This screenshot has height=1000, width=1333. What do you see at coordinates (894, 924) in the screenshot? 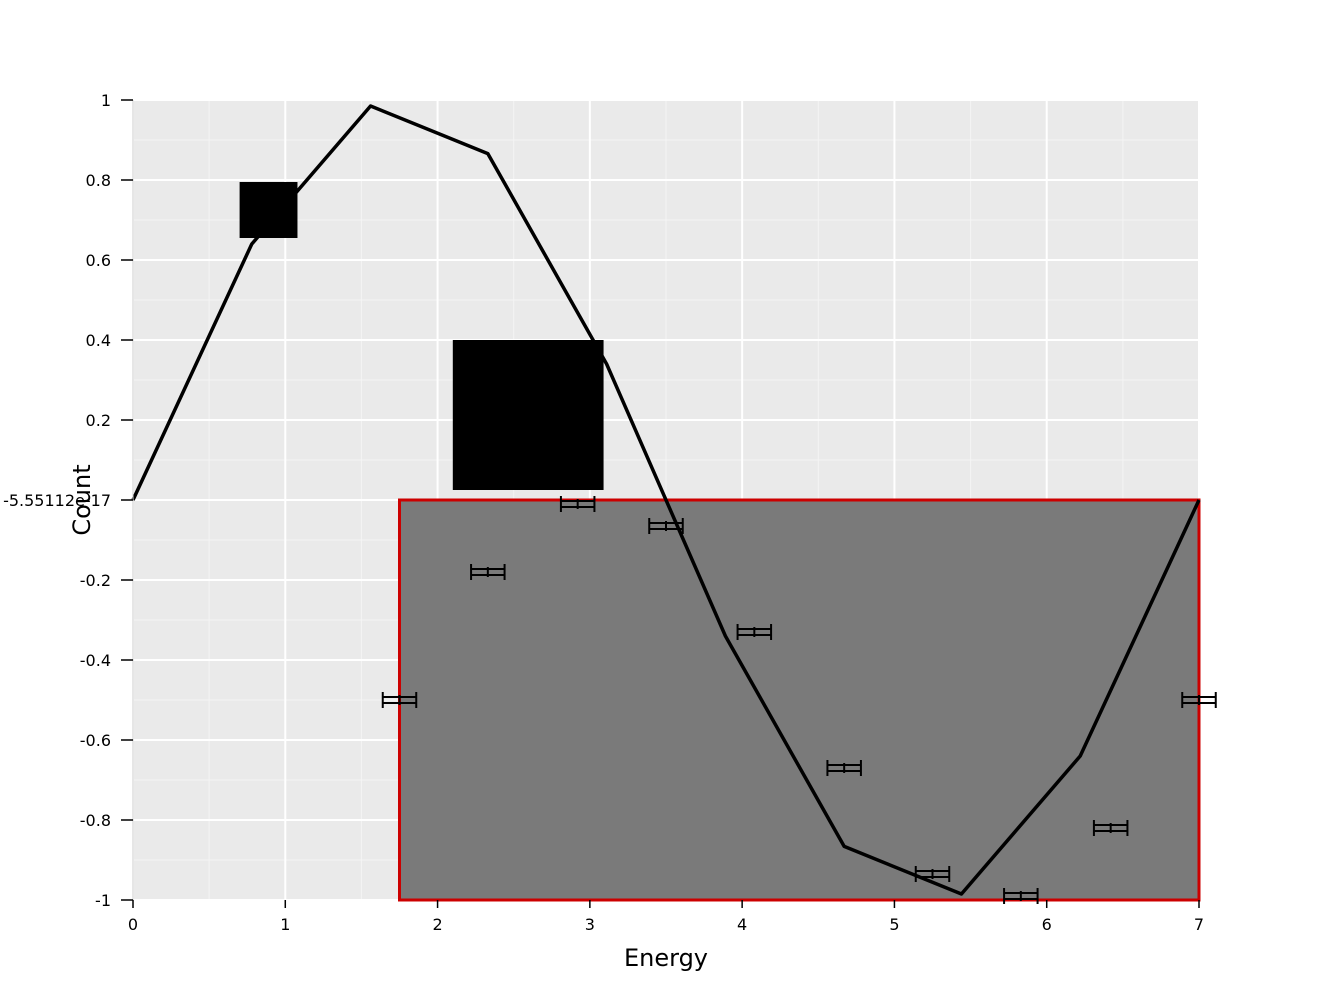
I see `x-tick-label: 5` at bounding box center [894, 924].